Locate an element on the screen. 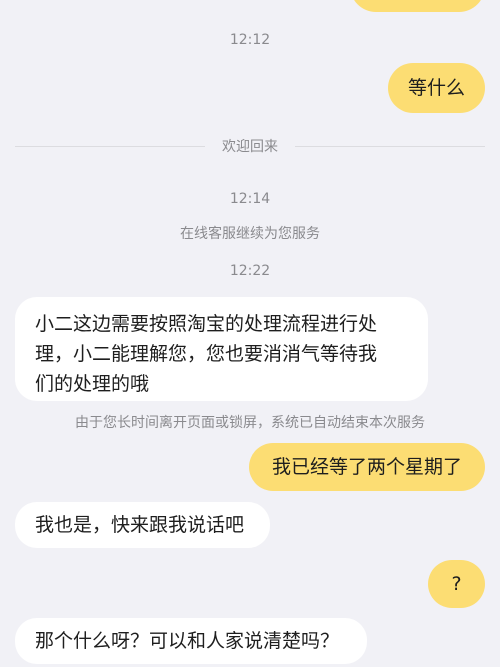  divider-label: 欢迎回来 is located at coordinates (250, 147).